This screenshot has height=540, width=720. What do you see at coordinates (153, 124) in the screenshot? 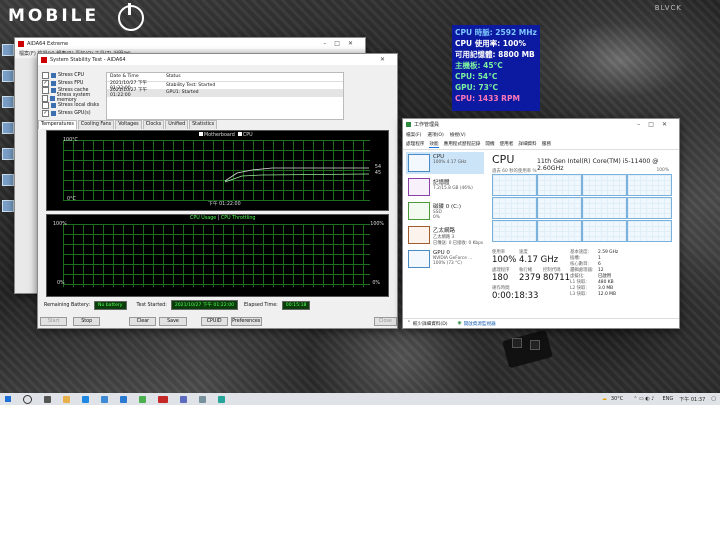
I see `tab-clocks: Clocks` at bounding box center [153, 124].